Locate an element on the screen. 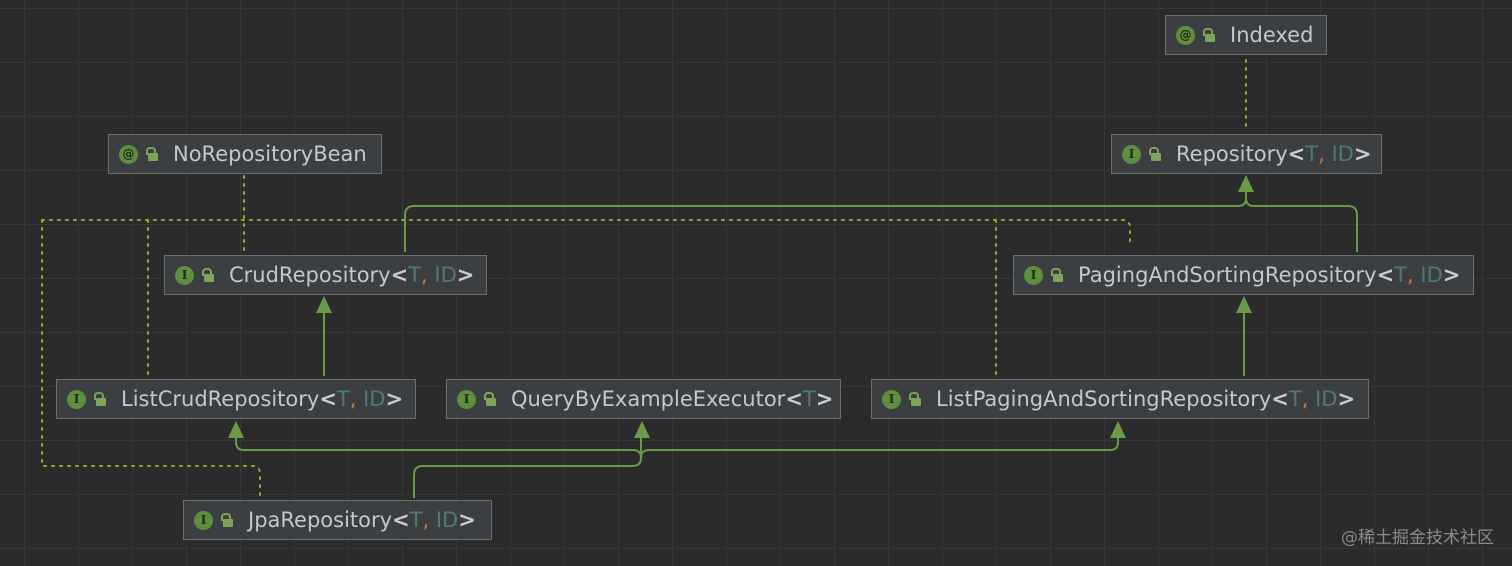 The height and width of the screenshot is (566, 1512). edge-jpa-queryexecutor is located at coordinates (527, 464).